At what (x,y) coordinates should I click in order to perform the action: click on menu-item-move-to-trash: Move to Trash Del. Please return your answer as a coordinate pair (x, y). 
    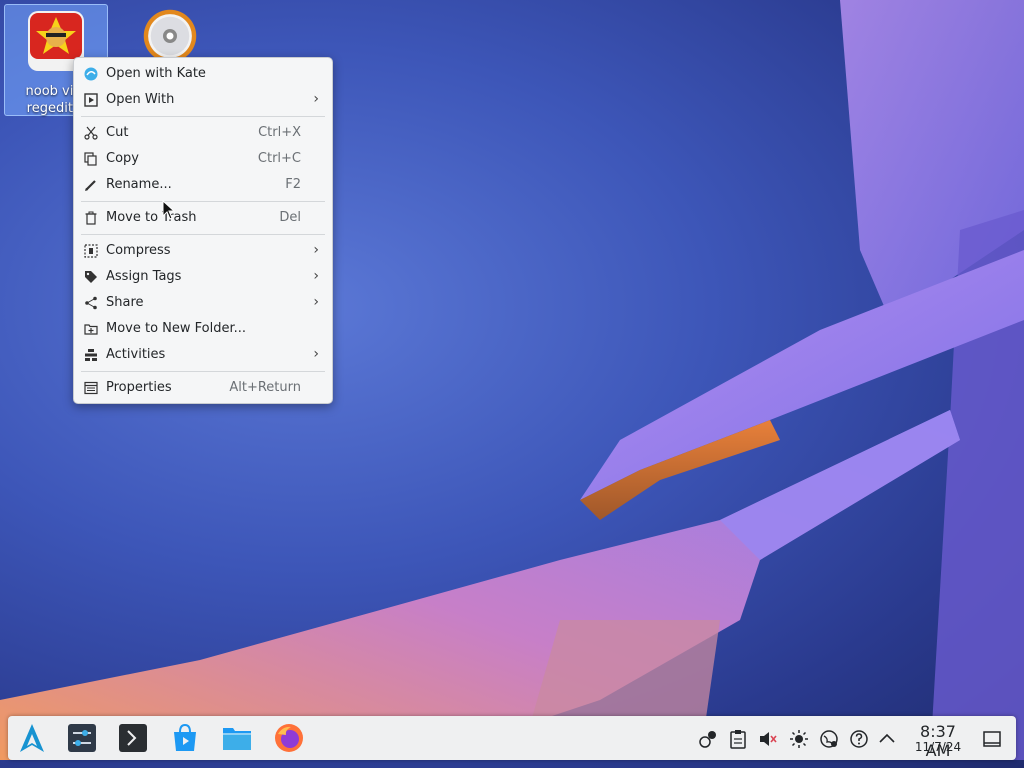
    Looking at the image, I should click on (203, 218).